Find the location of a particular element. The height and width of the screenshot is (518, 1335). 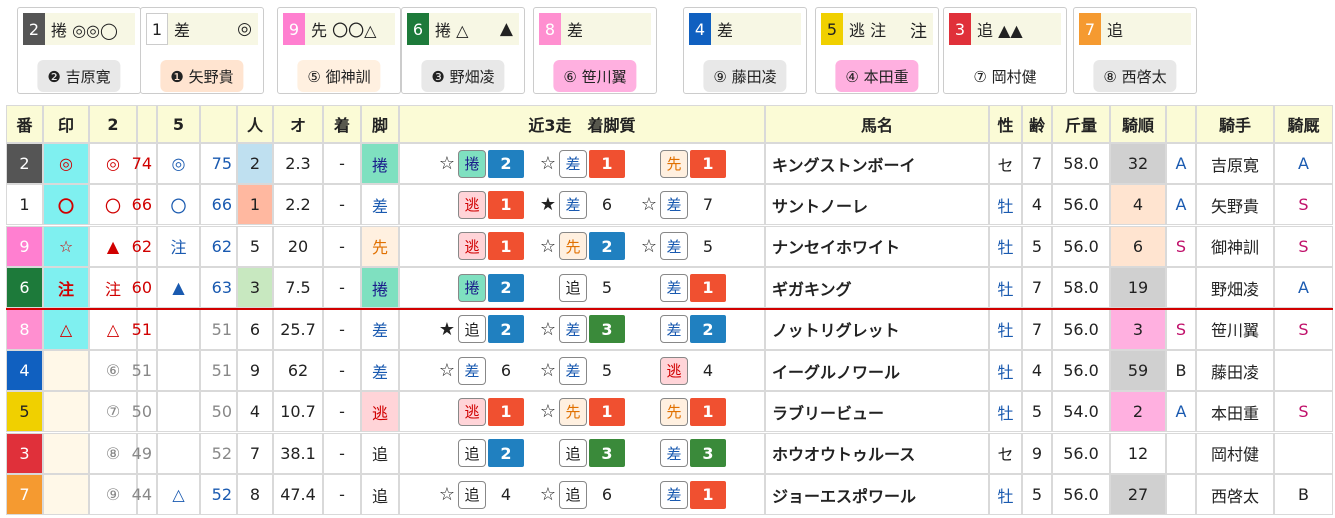

past-race: ☆ 差 5 is located at coordinates (581, 370).